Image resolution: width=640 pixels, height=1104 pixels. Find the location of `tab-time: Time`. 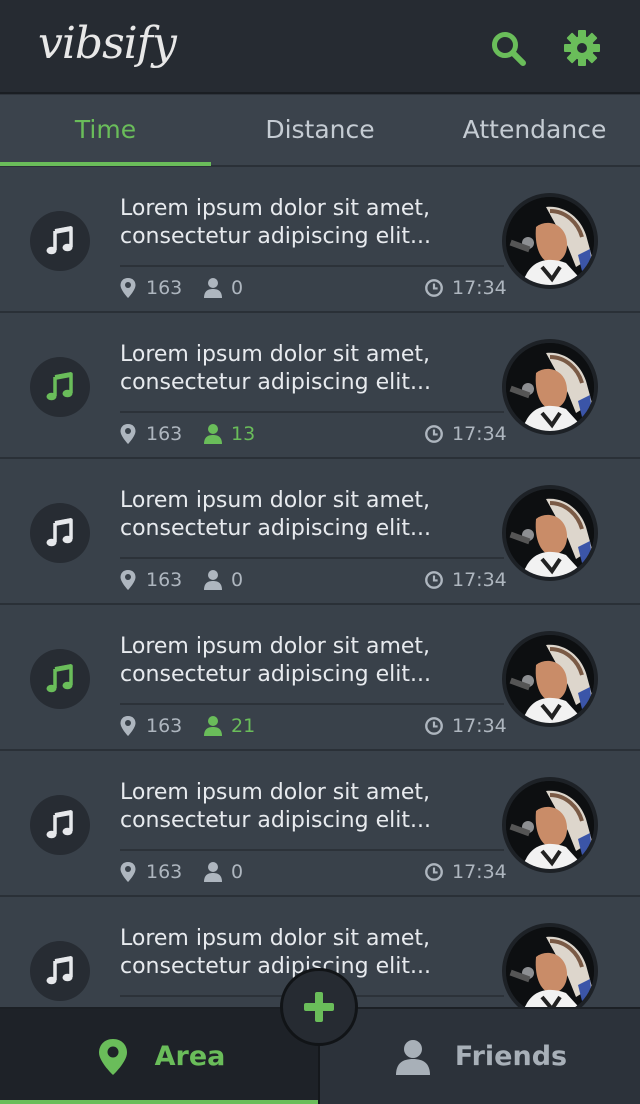

tab-time: Time is located at coordinates (105, 130).